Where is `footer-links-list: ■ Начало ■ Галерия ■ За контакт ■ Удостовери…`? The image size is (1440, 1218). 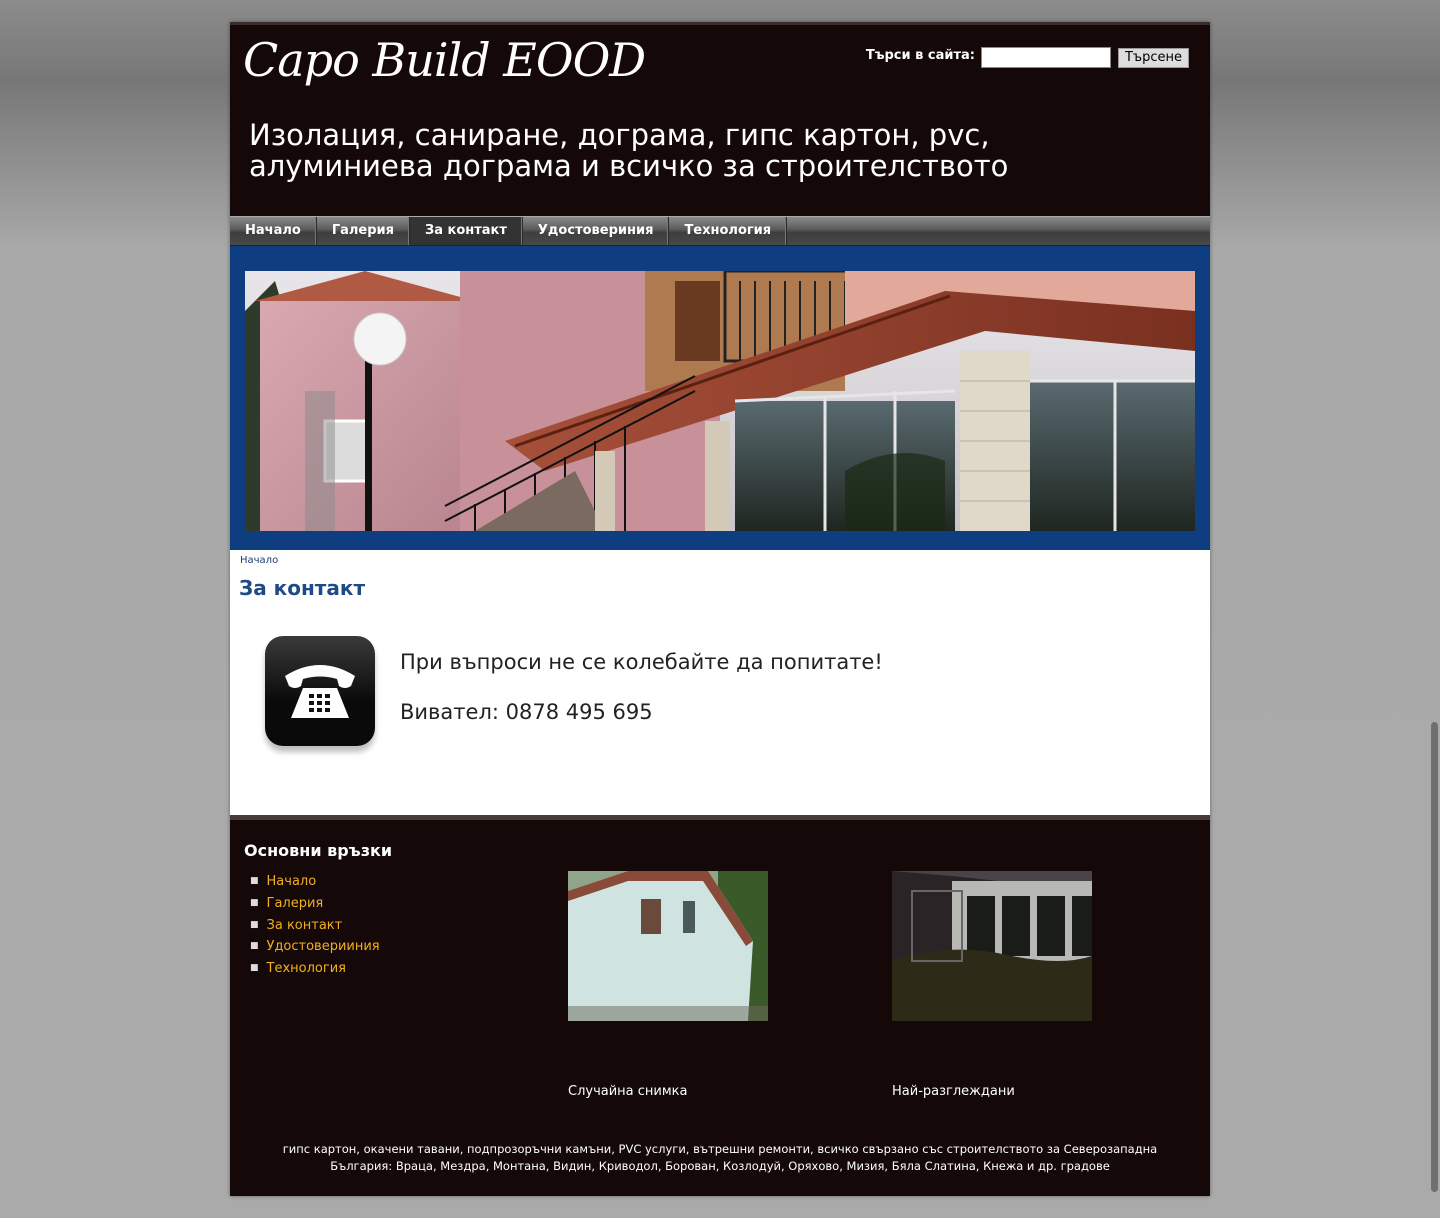 footer-links-list: ■ Начало ■ Галерия ■ За контакт ■ Удостовери… is located at coordinates (315, 926).